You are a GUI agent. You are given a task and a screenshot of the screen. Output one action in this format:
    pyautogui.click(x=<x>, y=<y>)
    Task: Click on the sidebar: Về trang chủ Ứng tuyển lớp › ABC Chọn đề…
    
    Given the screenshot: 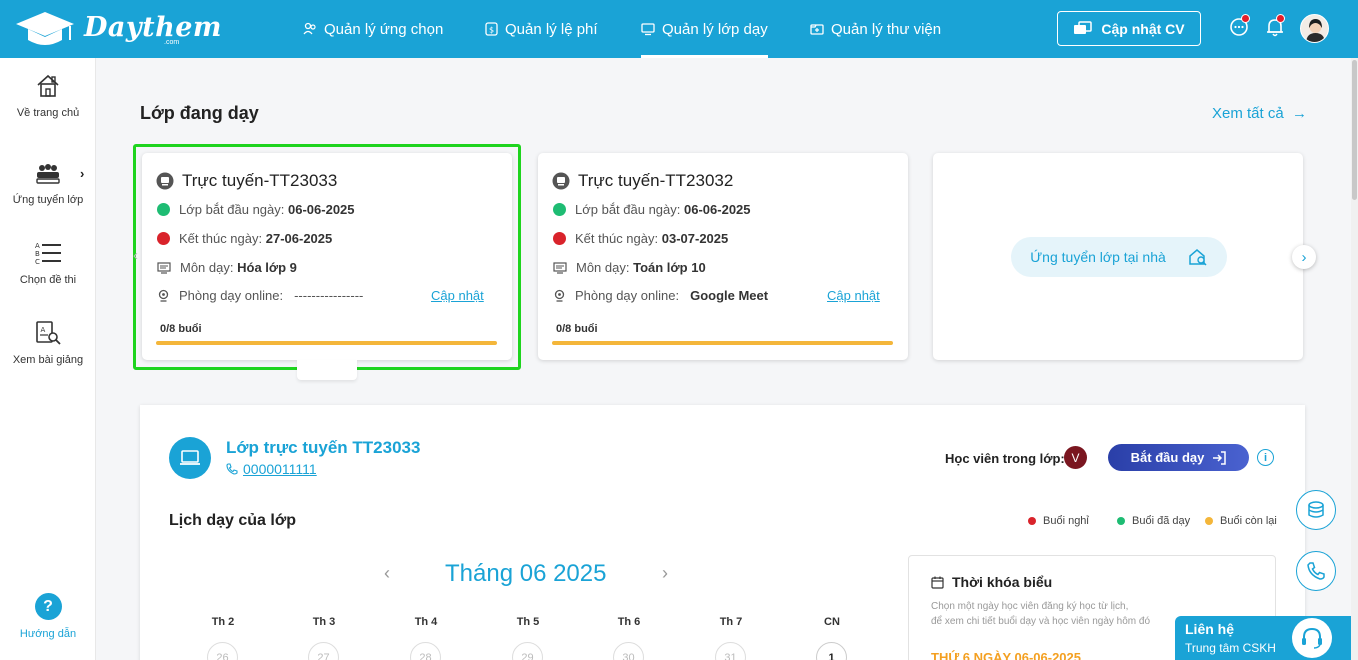 What is the action you would take?
    pyautogui.click(x=48, y=359)
    